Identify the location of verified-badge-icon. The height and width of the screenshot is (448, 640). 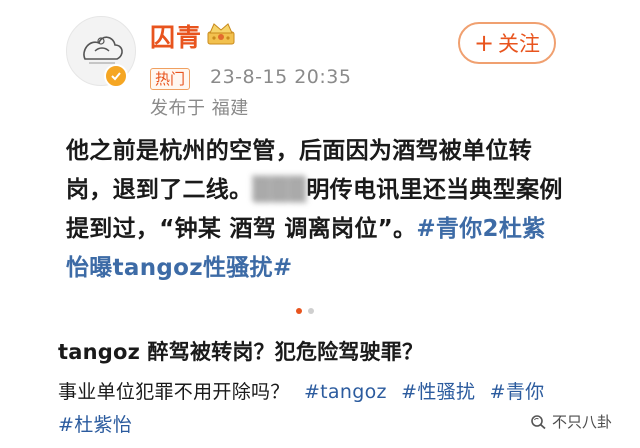
(116, 76).